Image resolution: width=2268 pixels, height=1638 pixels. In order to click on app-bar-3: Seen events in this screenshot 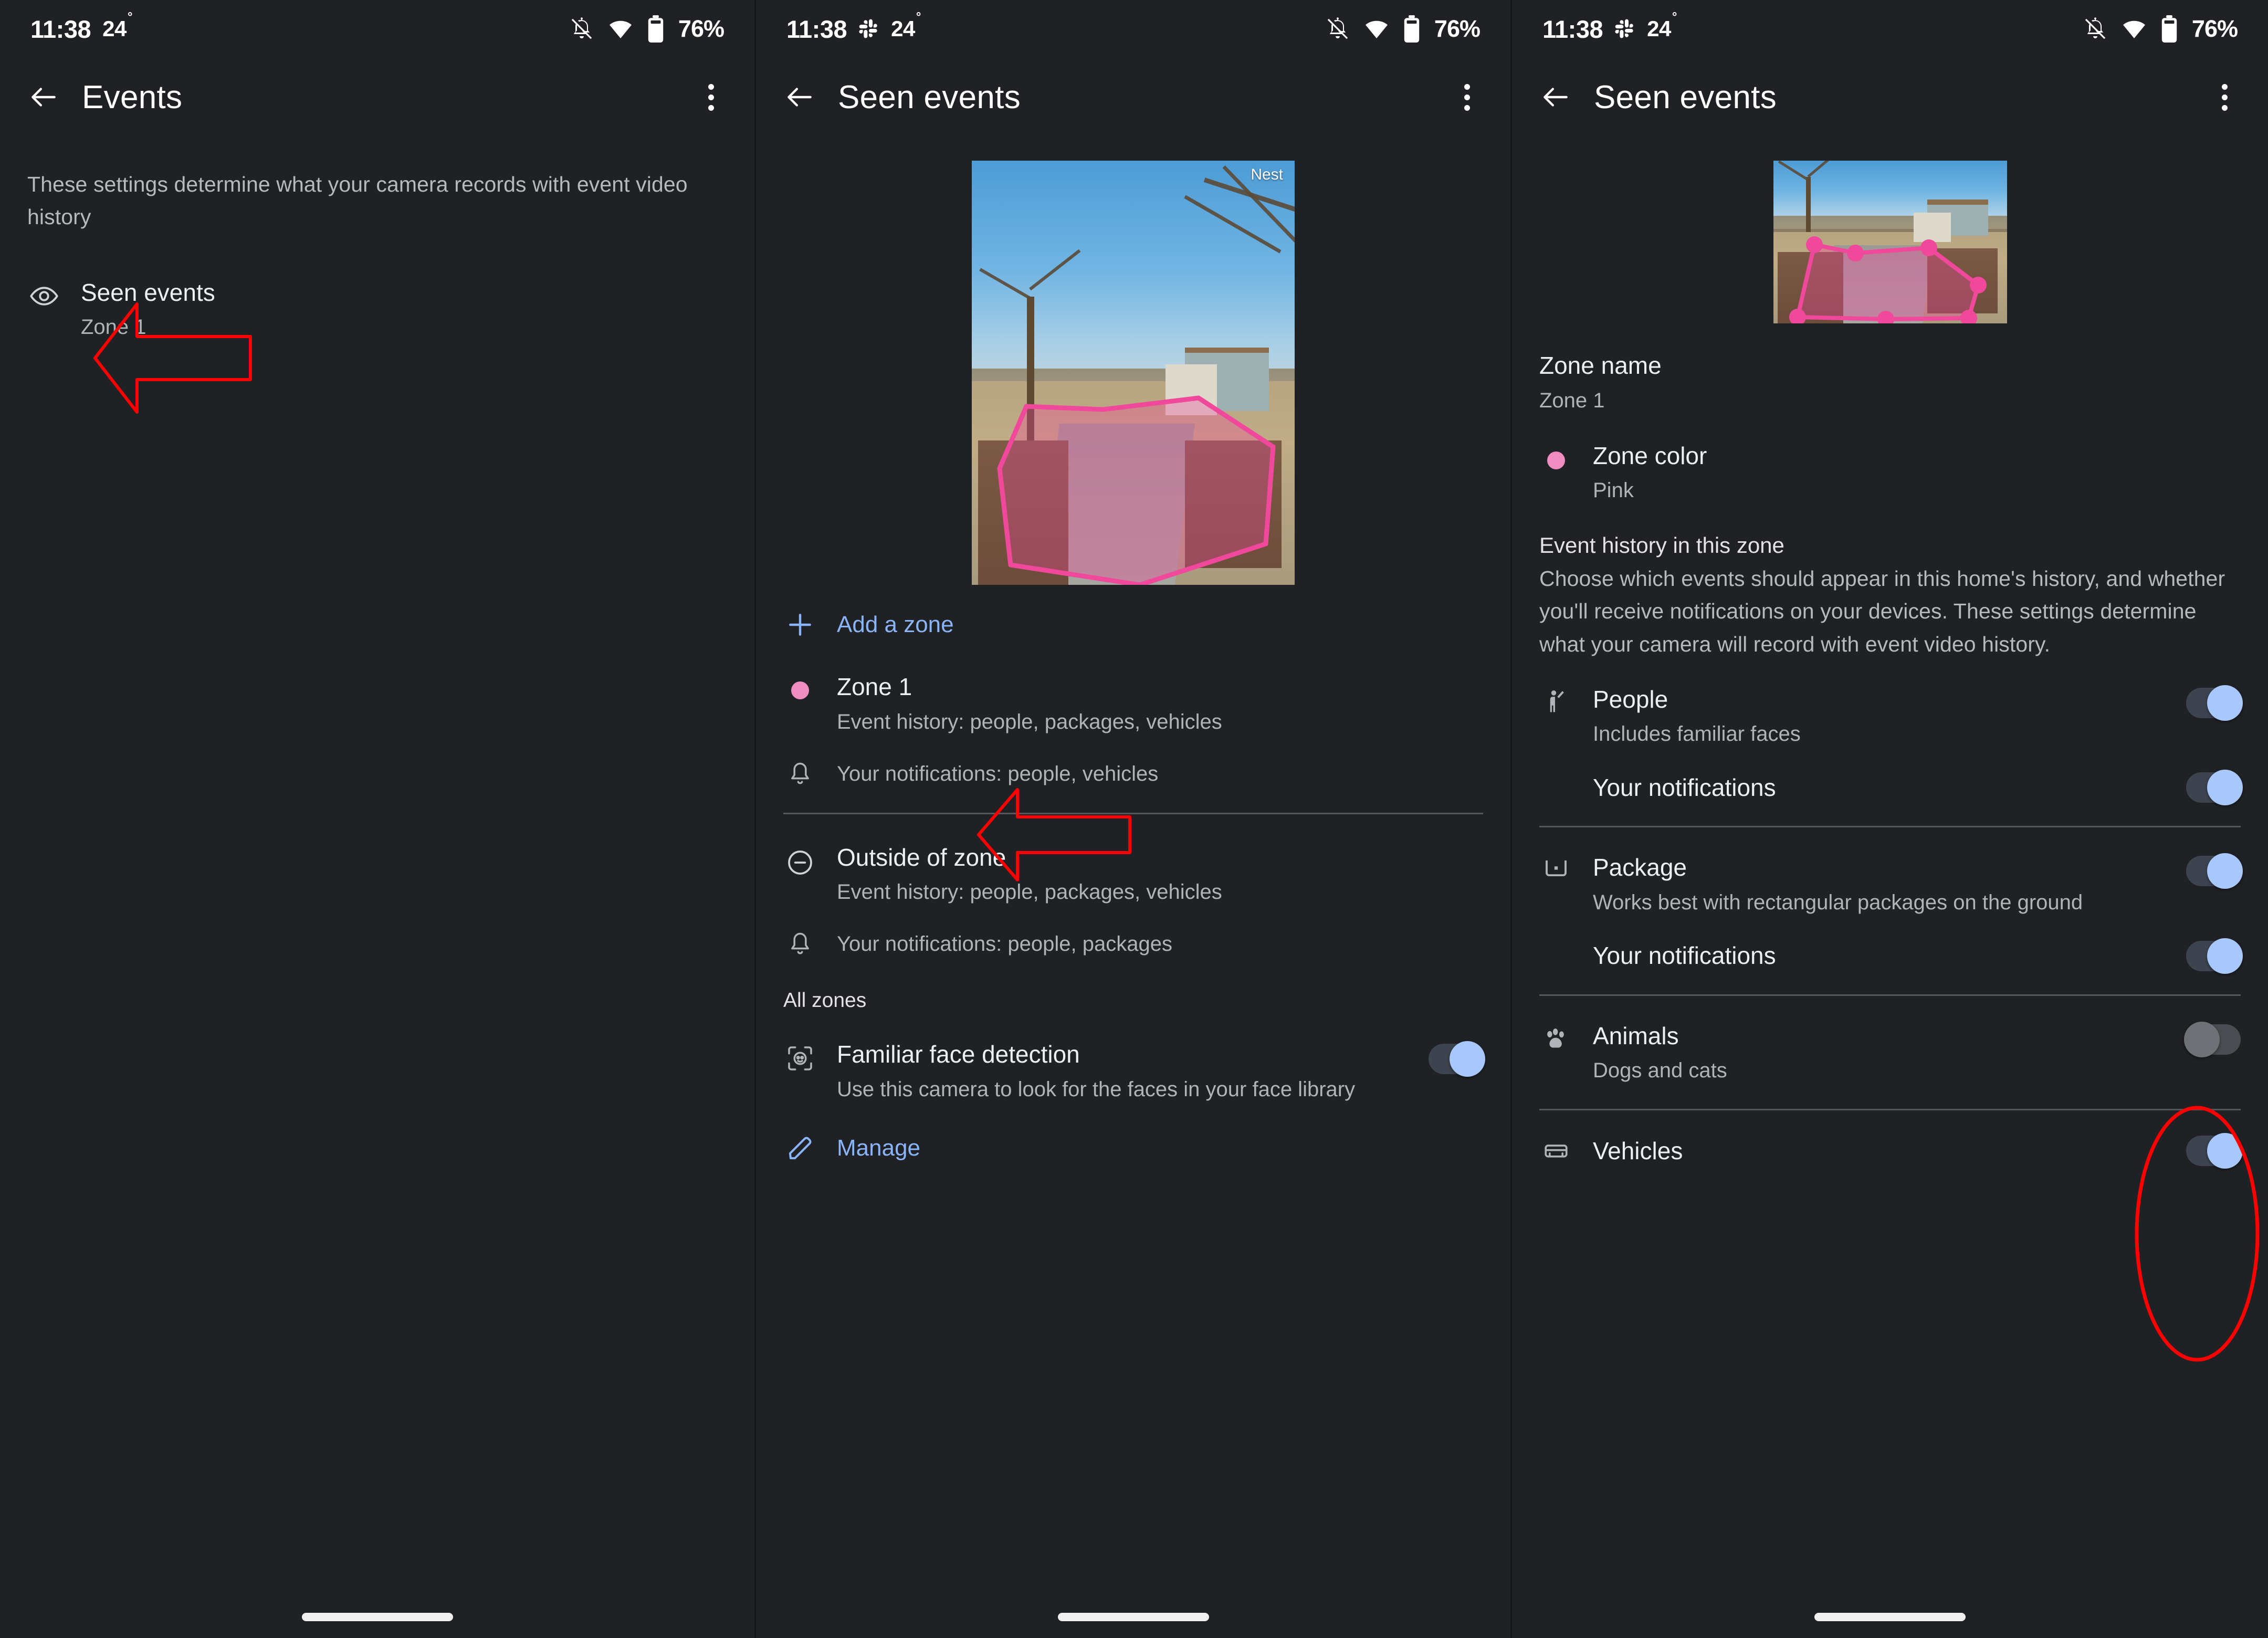, I will do `click(1890, 97)`.